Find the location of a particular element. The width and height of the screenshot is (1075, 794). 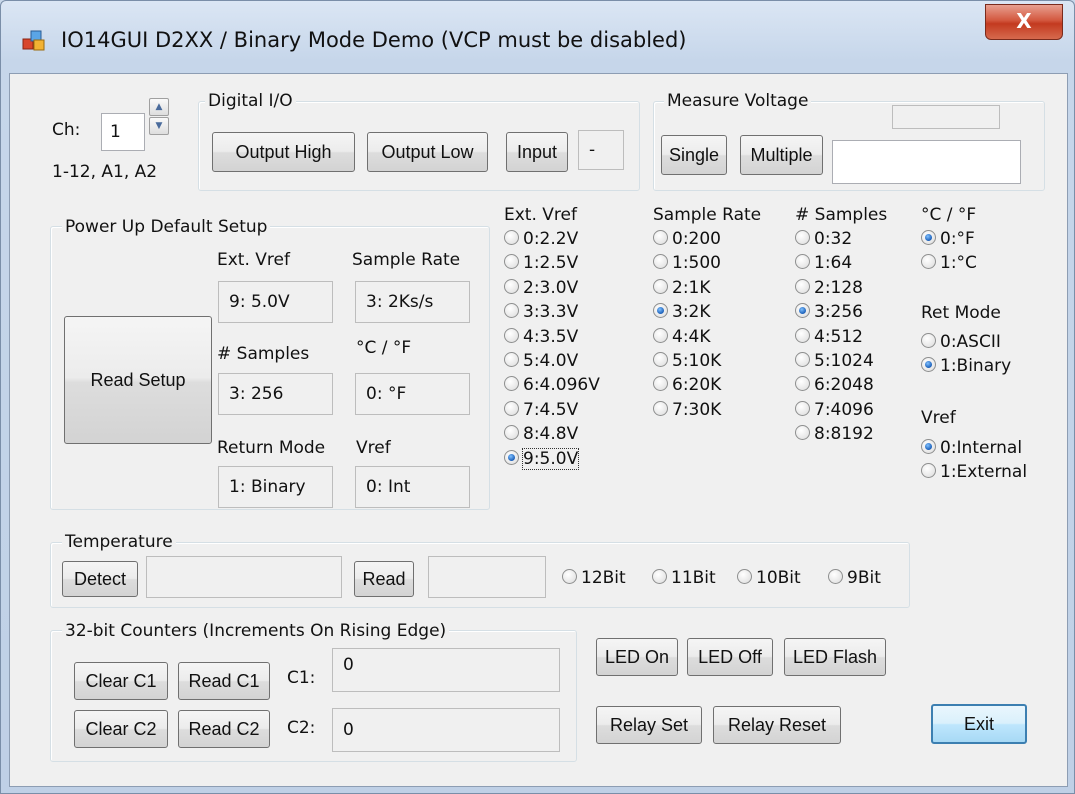

sample-rate-option-label: 4:4K is located at coordinates (691, 336).